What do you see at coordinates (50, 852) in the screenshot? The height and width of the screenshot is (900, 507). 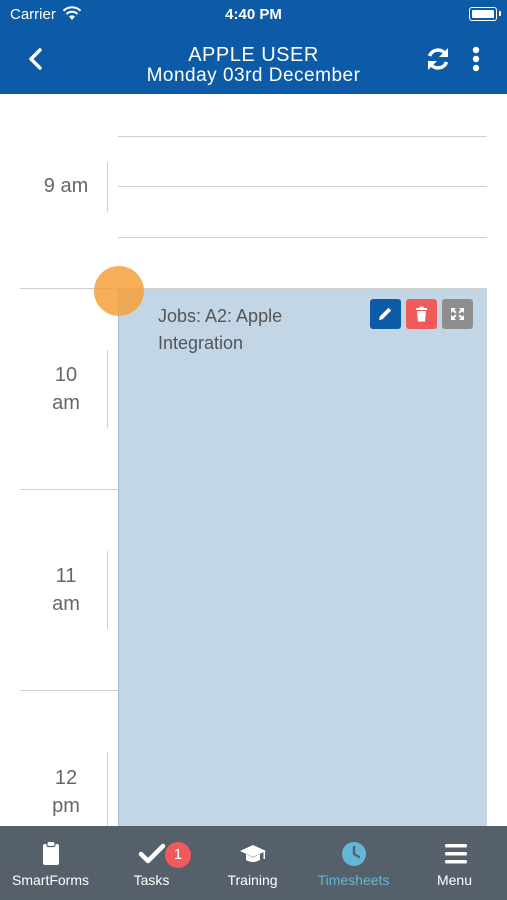 I see `clipboard-icon` at bounding box center [50, 852].